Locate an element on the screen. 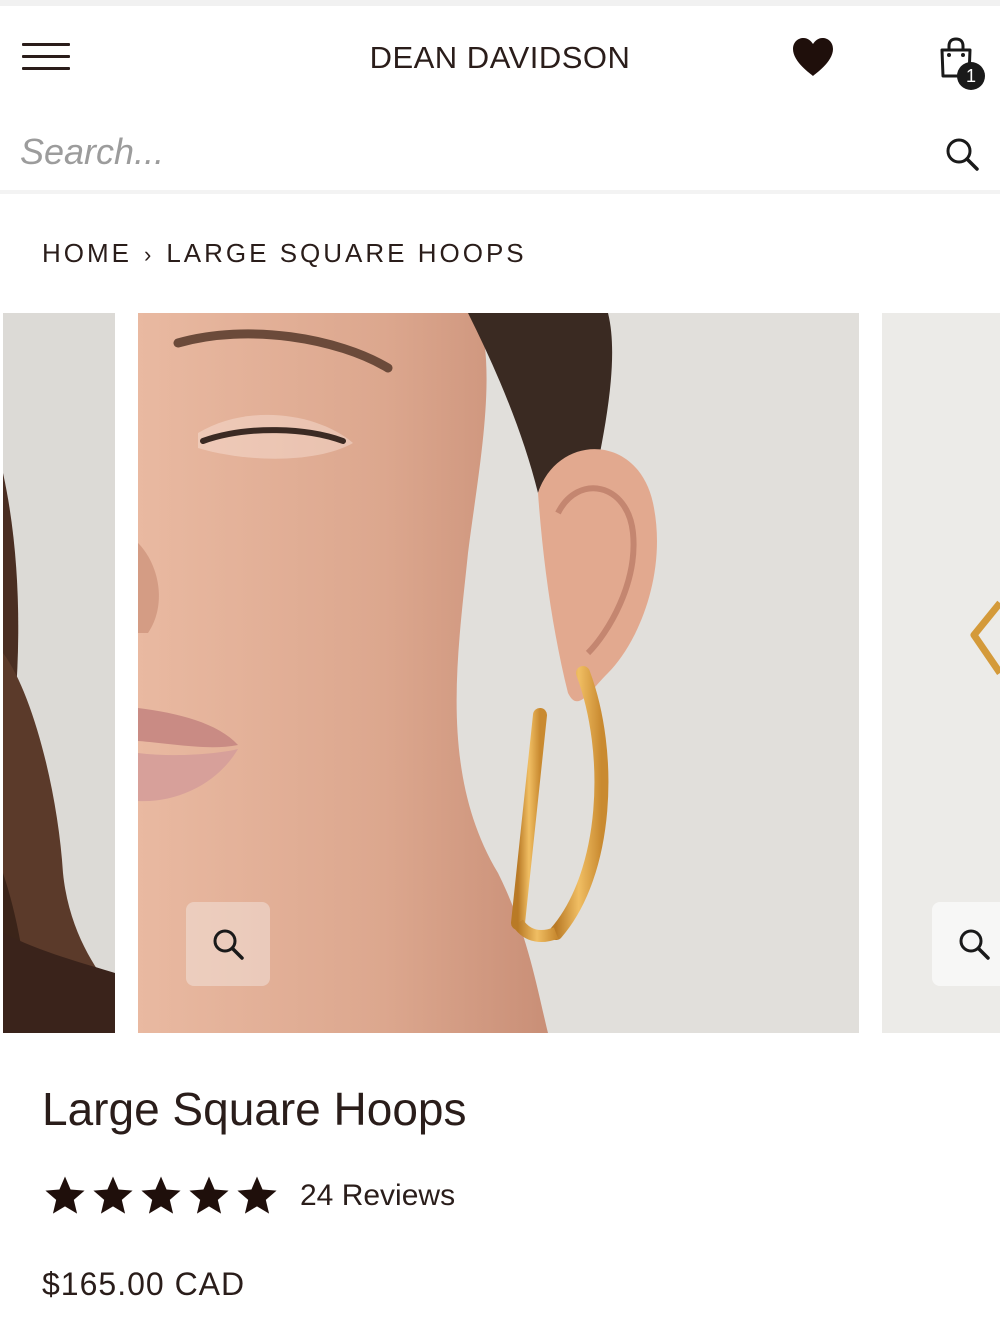 The height and width of the screenshot is (1333, 1000). product-rating: 24 Reviews is located at coordinates (248, 1196).